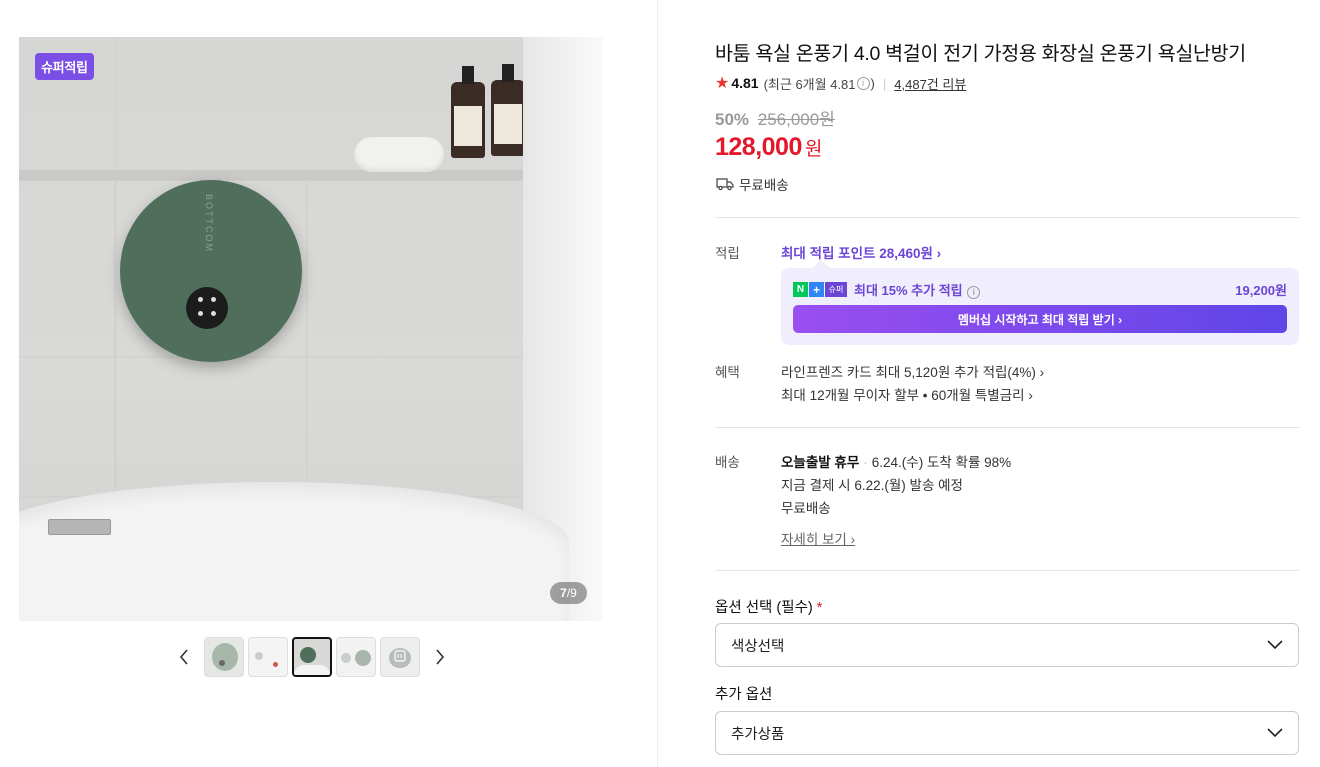  Describe the element at coordinates (758, 734) in the screenshot. I see `extra-select-value: 추가상품` at that location.